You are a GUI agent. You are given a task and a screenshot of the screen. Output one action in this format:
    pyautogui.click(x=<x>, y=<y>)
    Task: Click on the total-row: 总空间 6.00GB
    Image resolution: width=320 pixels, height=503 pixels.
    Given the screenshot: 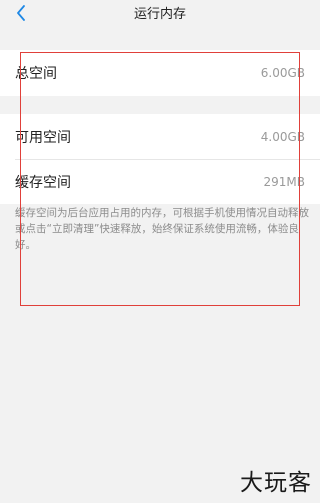 What is the action you would take?
    pyautogui.click(x=160, y=73)
    